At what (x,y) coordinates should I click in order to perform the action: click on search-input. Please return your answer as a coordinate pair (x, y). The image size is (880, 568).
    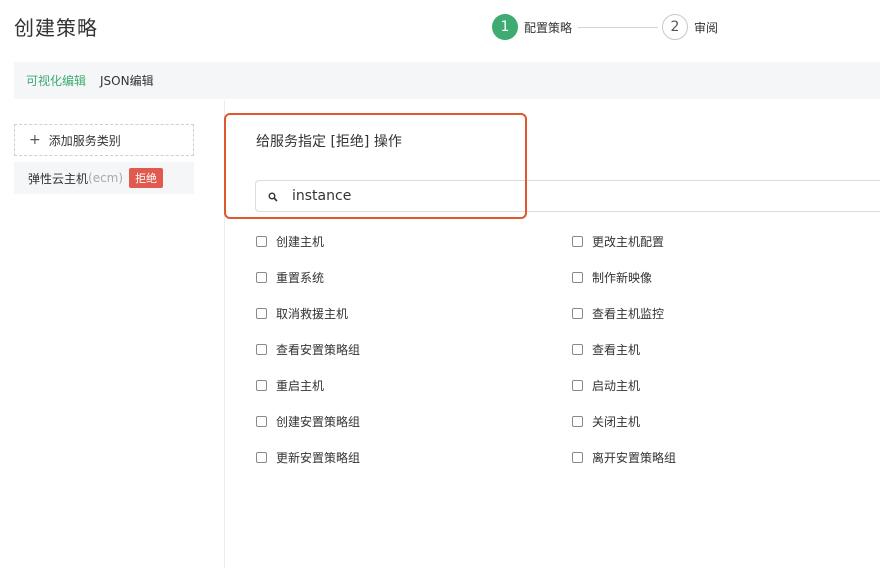
    Looking at the image, I should click on (572, 196).